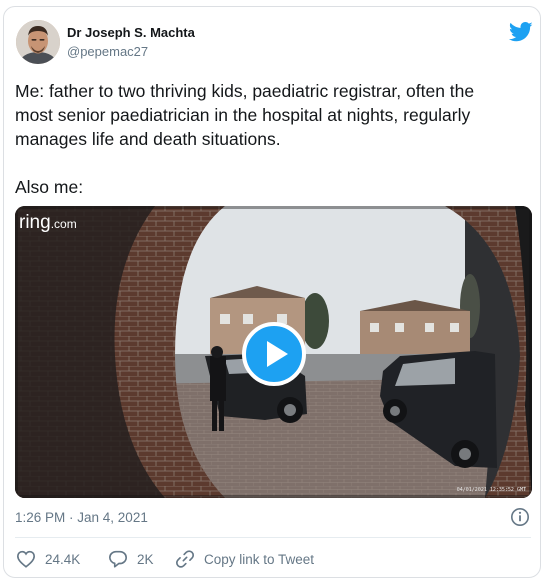  What do you see at coordinates (520, 517) in the screenshot?
I see `info-circle-icon` at bounding box center [520, 517].